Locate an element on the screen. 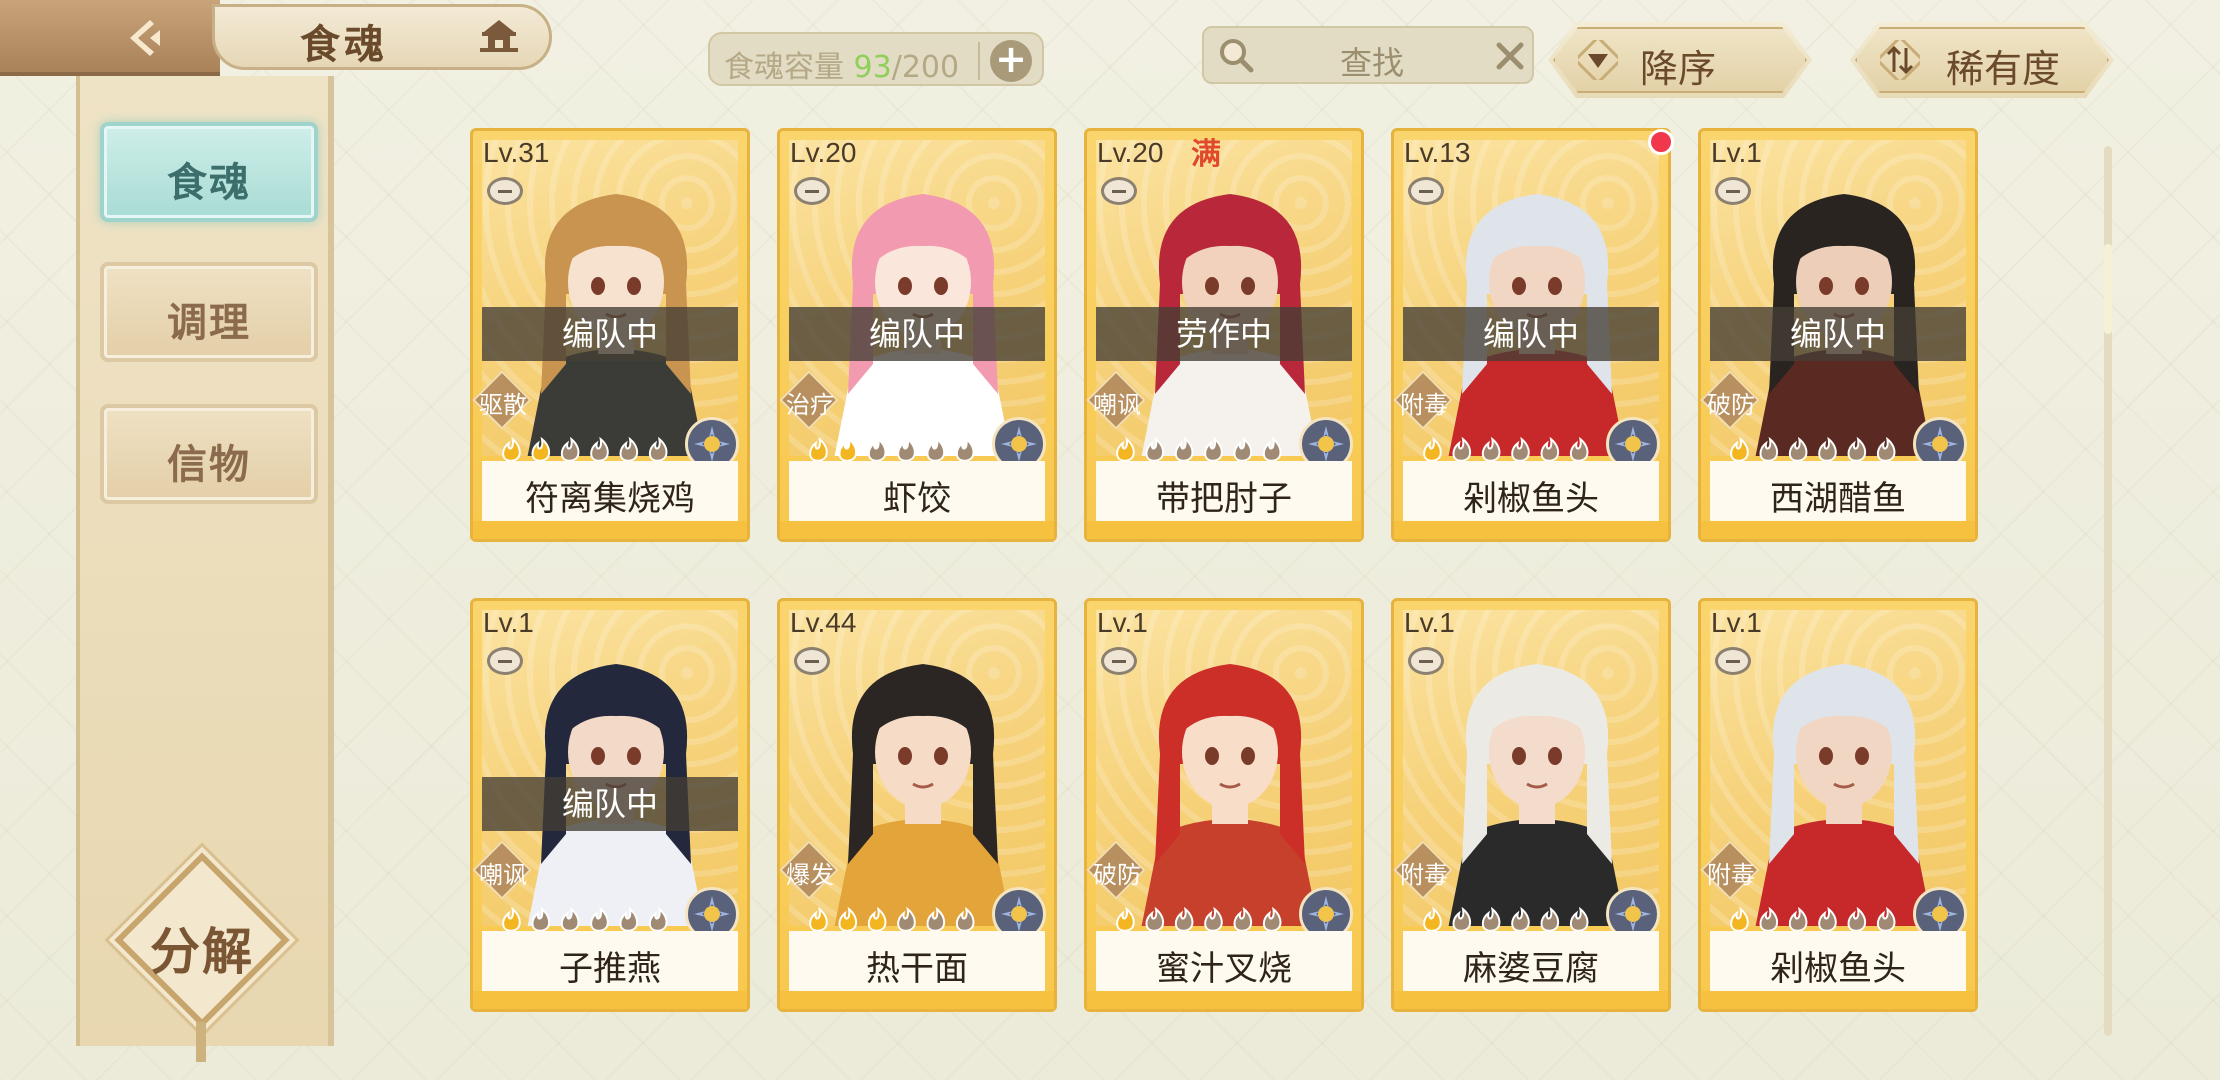 This screenshot has height=1080, width=2220. back-button is located at coordinates (110, 38).